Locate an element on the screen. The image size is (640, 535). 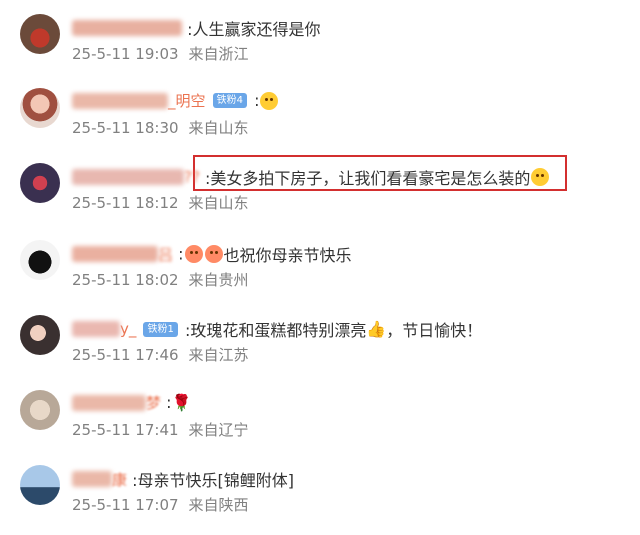
thumbs-up-emoji: 👍 is located at coordinates (376, 329).